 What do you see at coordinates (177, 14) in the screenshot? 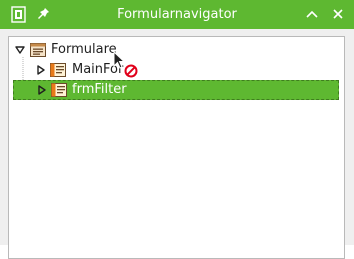
I see `title-bar: Formularnavigator` at bounding box center [177, 14].